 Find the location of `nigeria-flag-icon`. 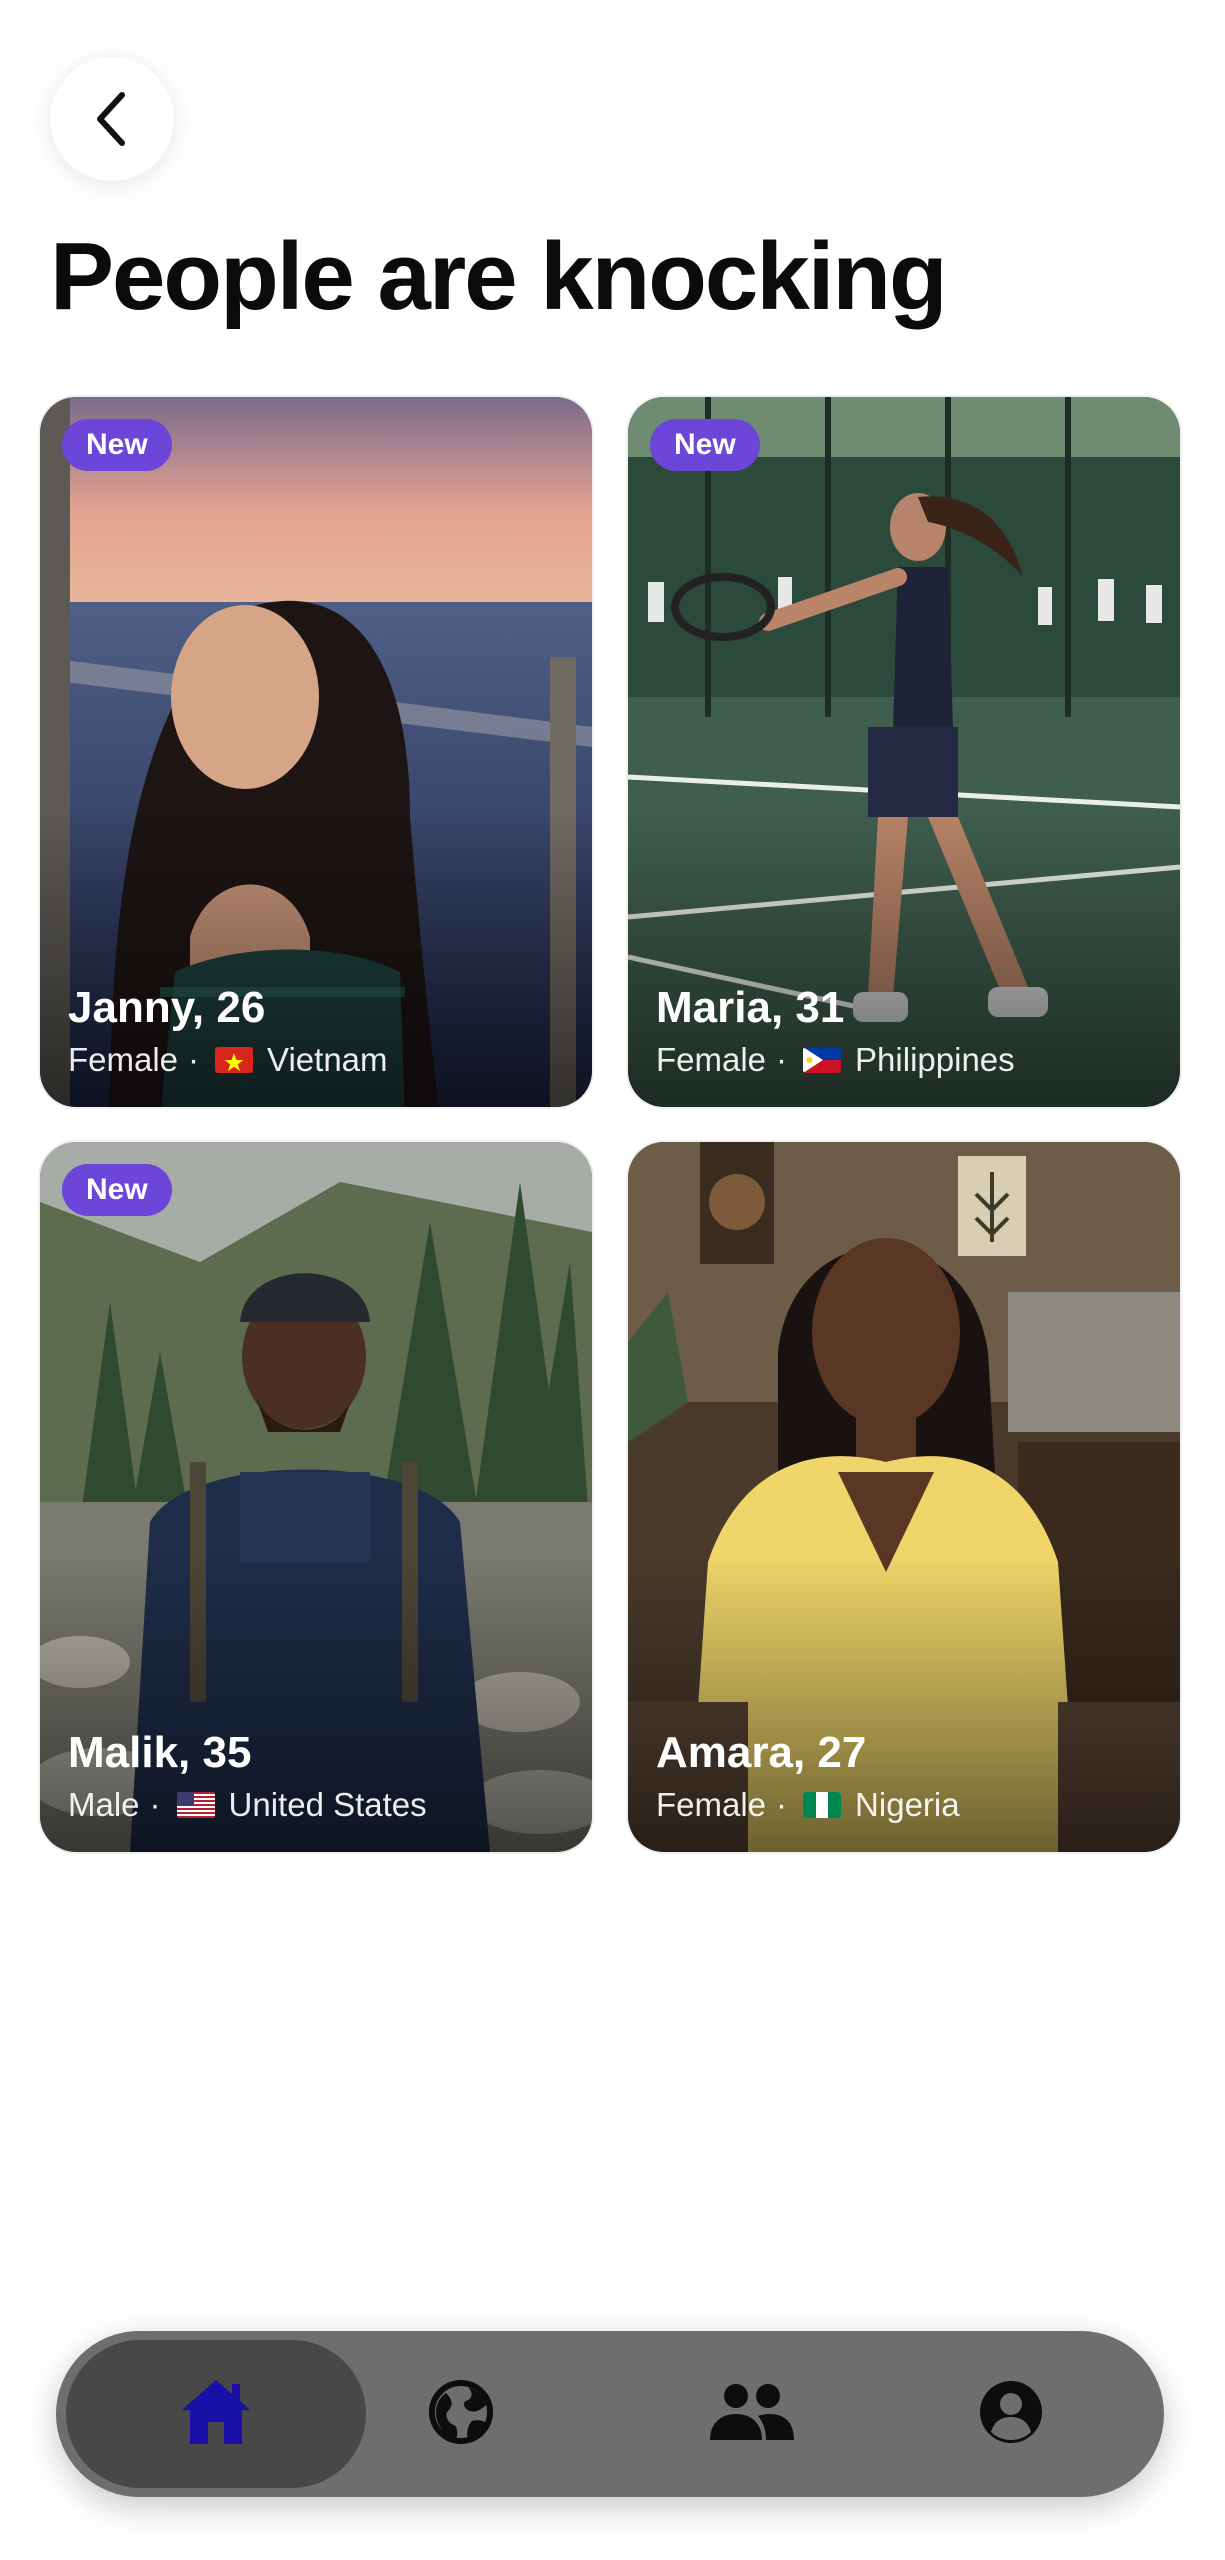

nigeria-flag-icon is located at coordinates (822, 1805).